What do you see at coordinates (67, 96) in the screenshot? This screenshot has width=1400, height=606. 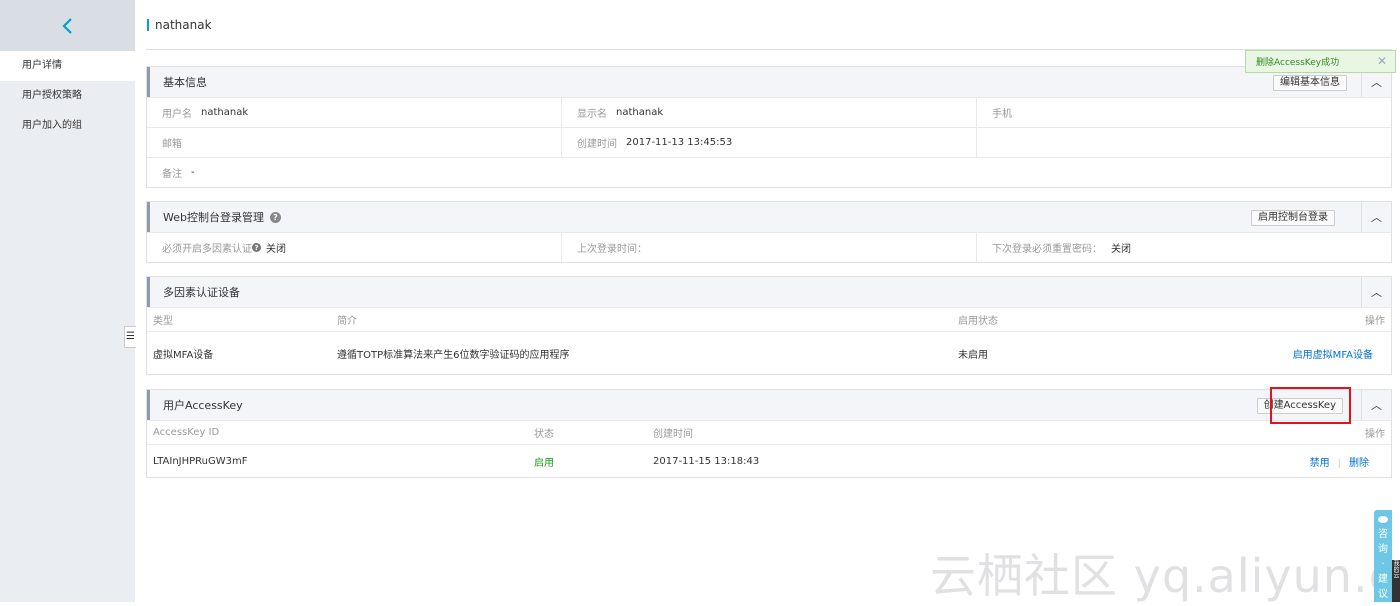 I see `sidebar-item-user-policies: 用户授权策略` at bounding box center [67, 96].